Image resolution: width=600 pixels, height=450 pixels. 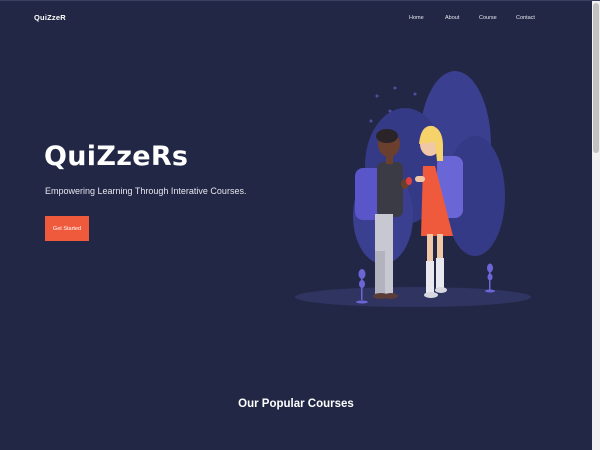 I want to click on nav-course-link: Course, so click(x=488, y=18).